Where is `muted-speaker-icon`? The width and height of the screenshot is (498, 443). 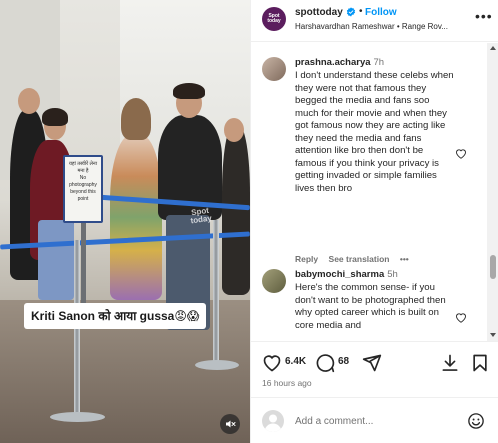
muted-speaker-icon is located at coordinates (231, 424).